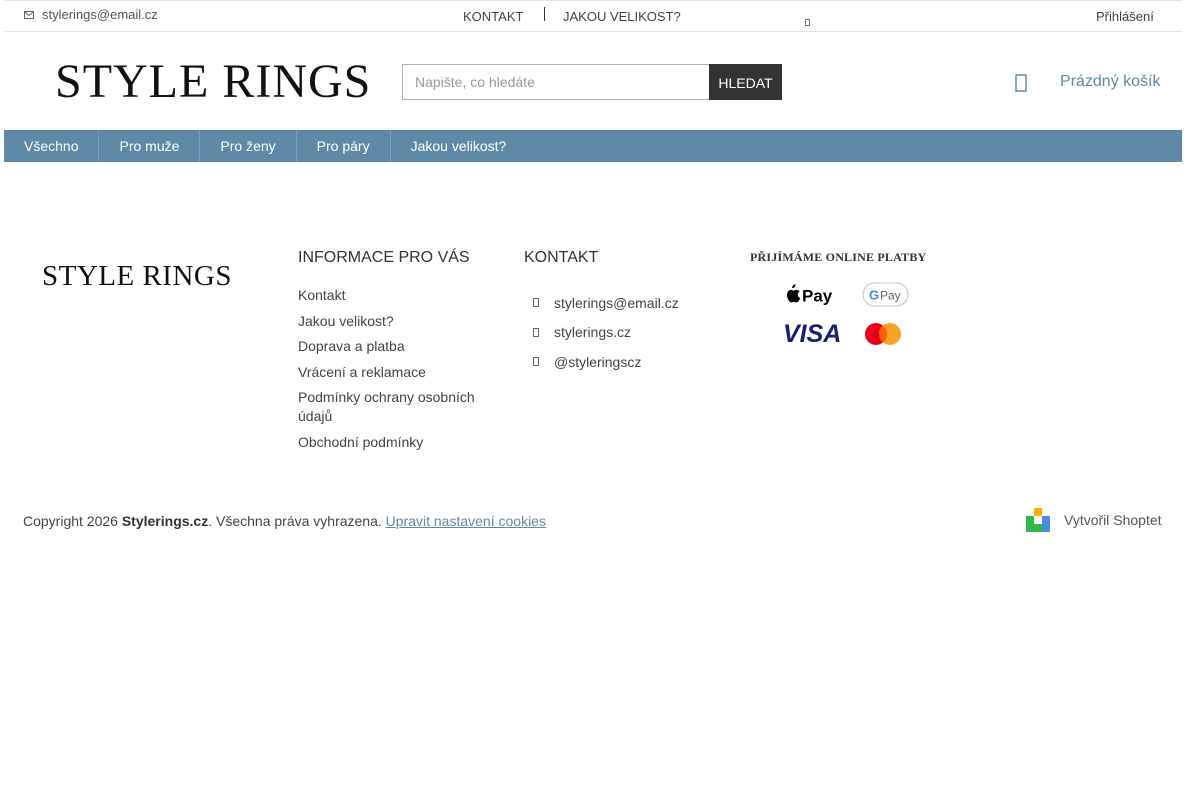 The image size is (1200, 800). What do you see at coordinates (393, 321) in the screenshot?
I see `footer-link-size: Jakou velikost?` at bounding box center [393, 321].